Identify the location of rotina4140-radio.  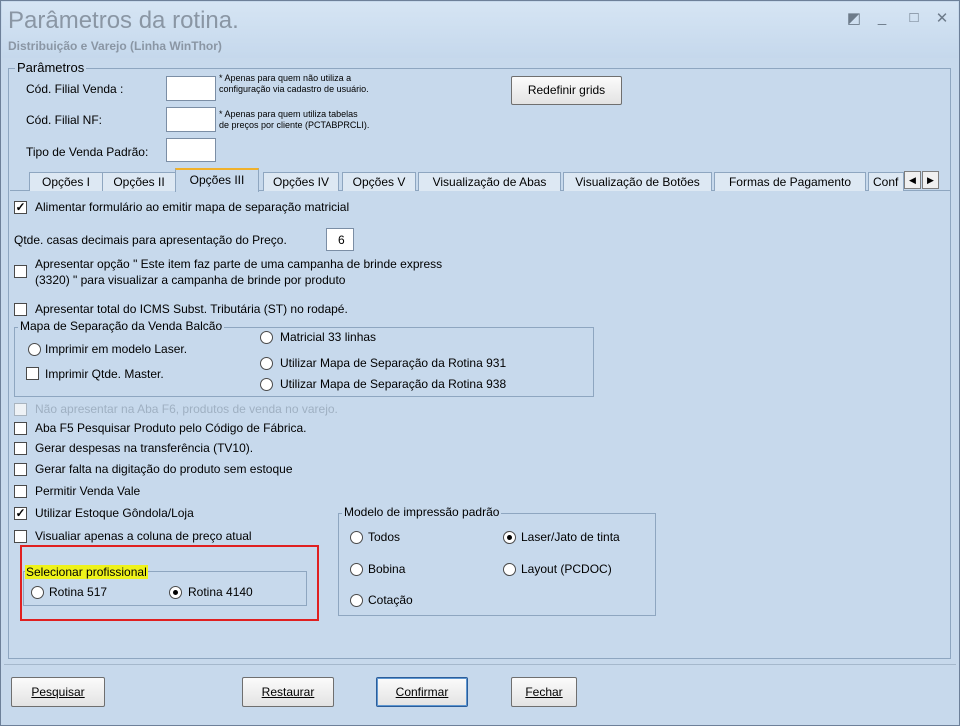
(175, 592).